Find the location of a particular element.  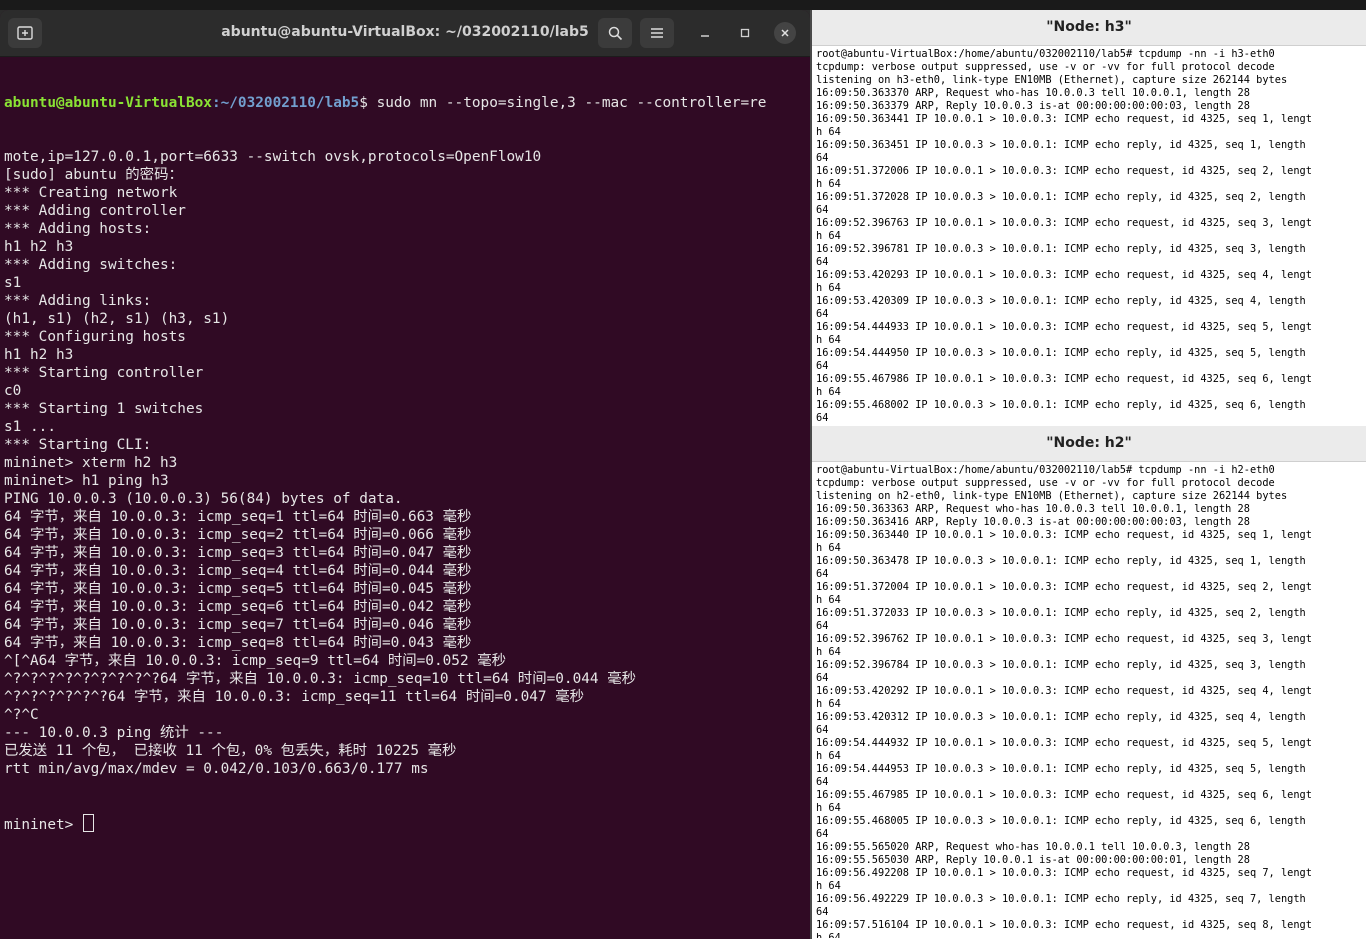

terminal-line: [sudo] abuntu 的密码： is located at coordinates (93, 175).